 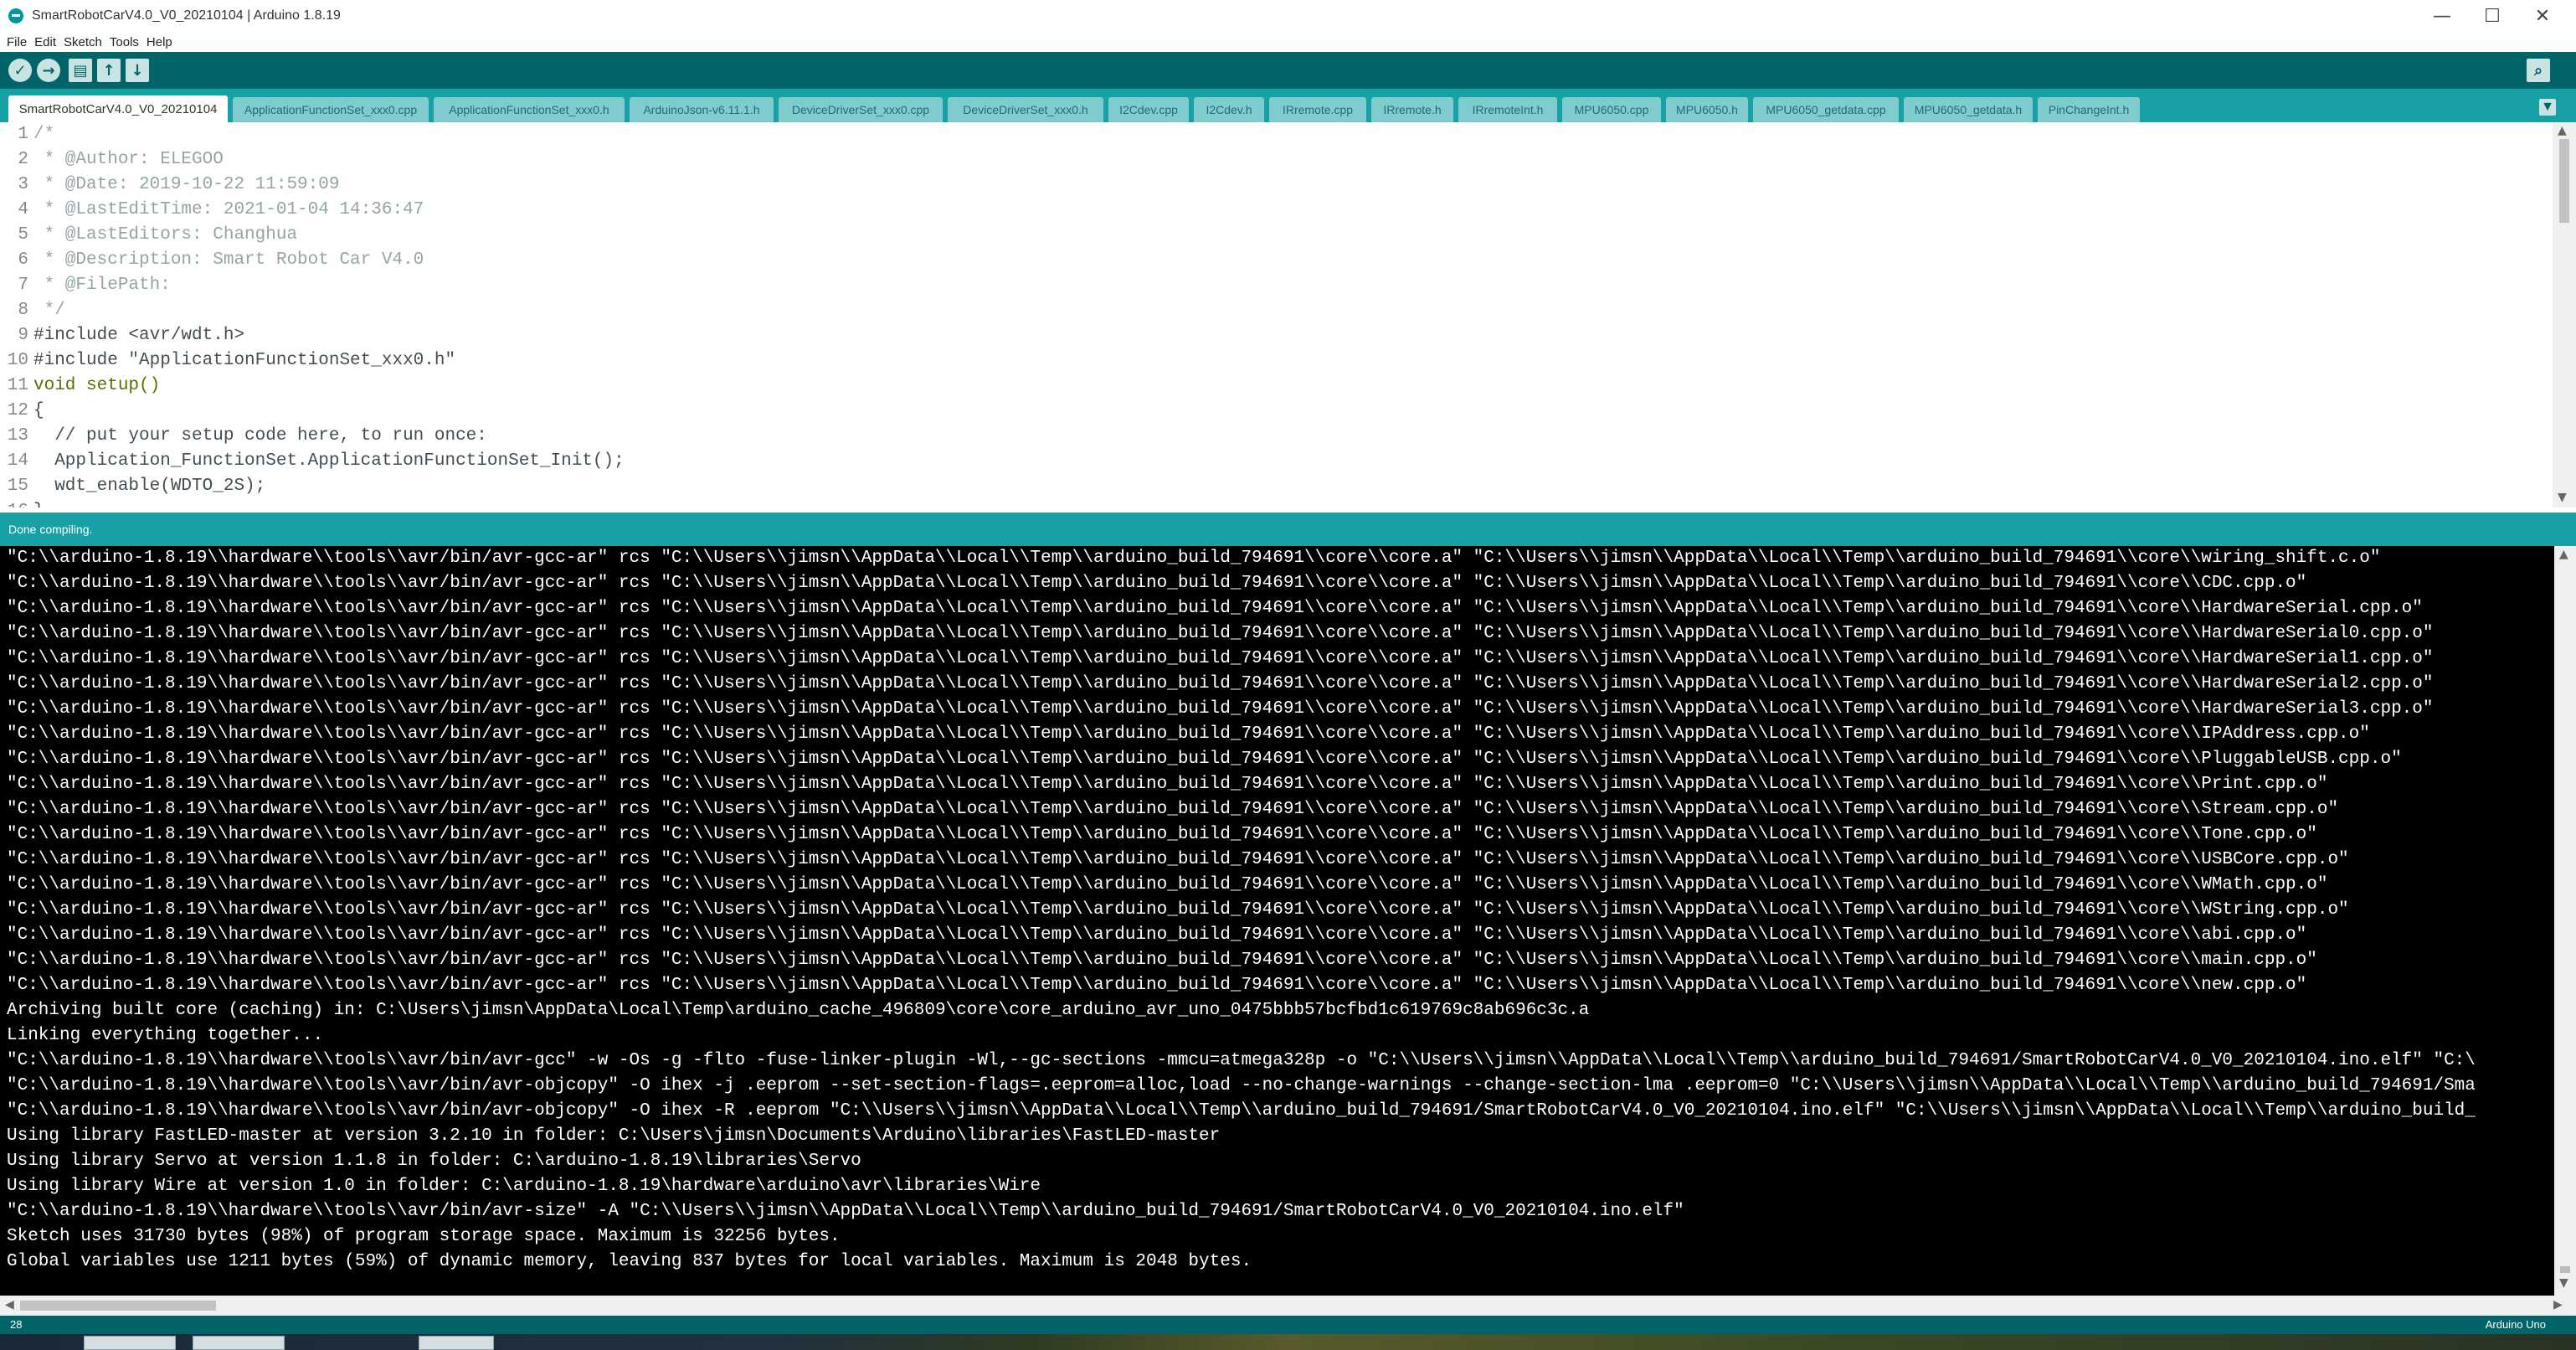 I want to click on editor-scrollbar: ▲ ▼, so click(x=2565, y=315).